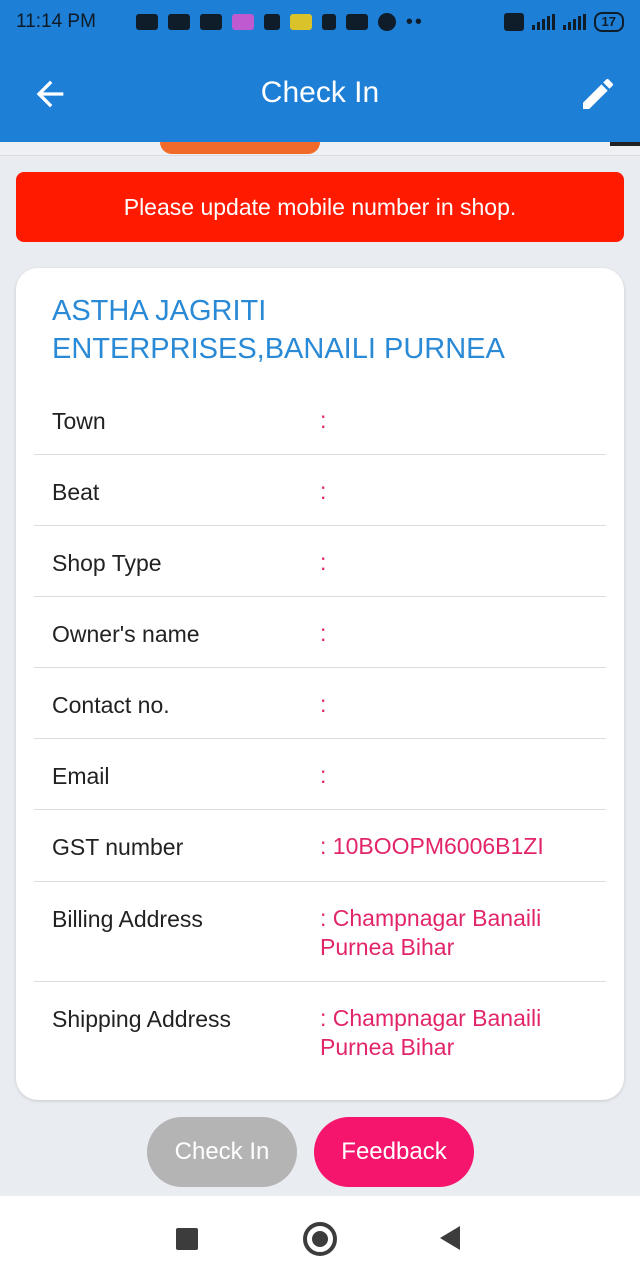 The width and height of the screenshot is (640, 1280). I want to click on alert-message: Please update mobile number in shop., so click(320, 206).